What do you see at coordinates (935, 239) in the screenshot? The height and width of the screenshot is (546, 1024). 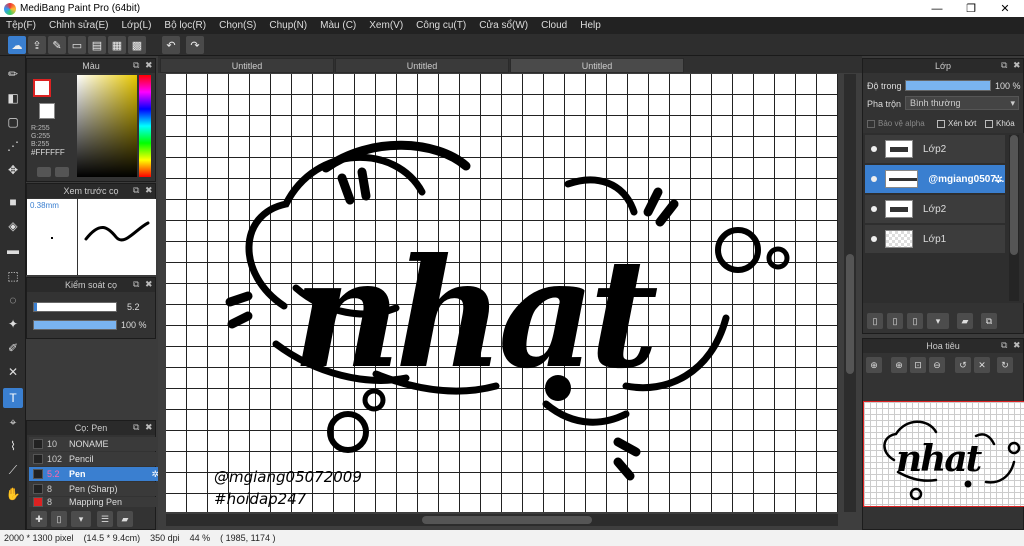 I see `layer-item: Lớp1` at bounding box center [935, 239].